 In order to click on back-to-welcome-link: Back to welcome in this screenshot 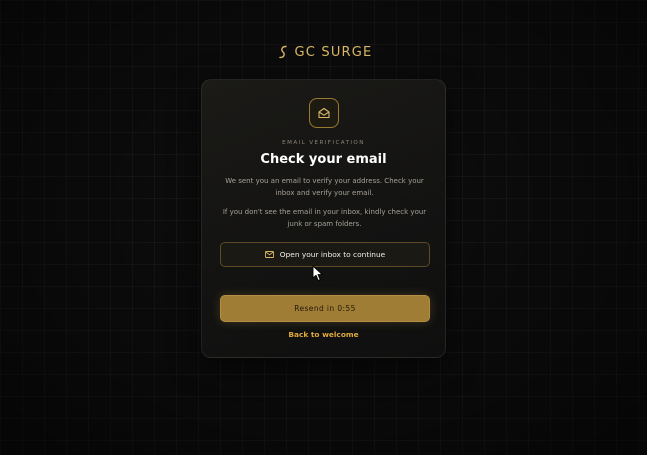, I will do `click(323, 334)`.